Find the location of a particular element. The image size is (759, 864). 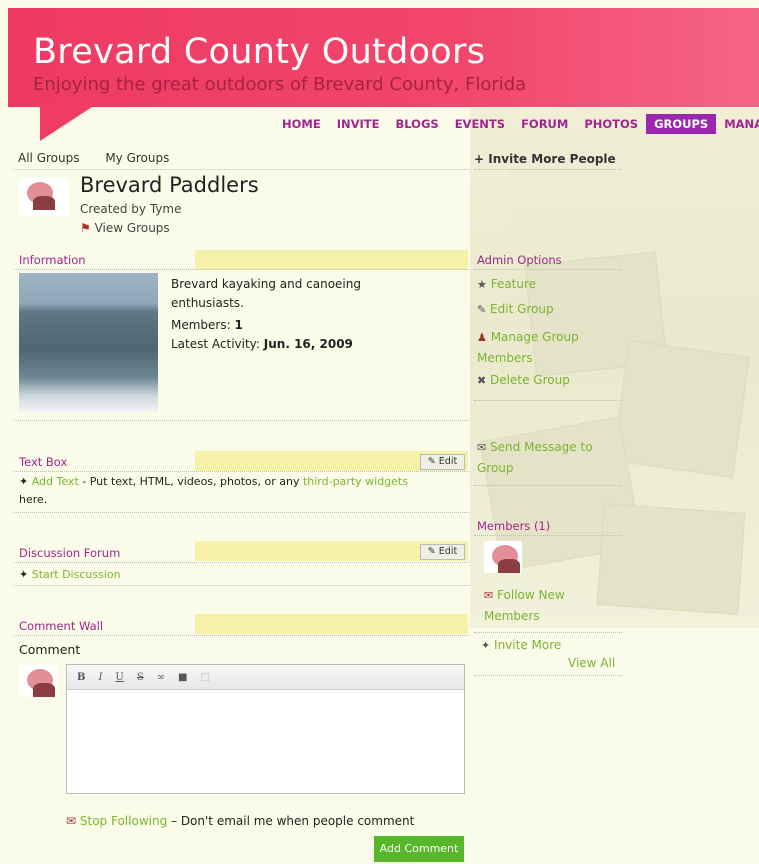

created-by: Created by Tyme is located at coordinates (131, 209).